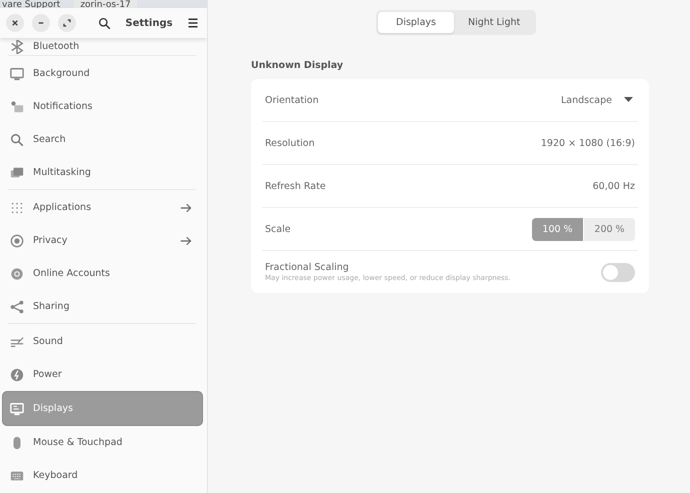  What do you see at coordinates (17, 375) in the screenshot?
I see `power-icon` at bounding box center [17, 375].